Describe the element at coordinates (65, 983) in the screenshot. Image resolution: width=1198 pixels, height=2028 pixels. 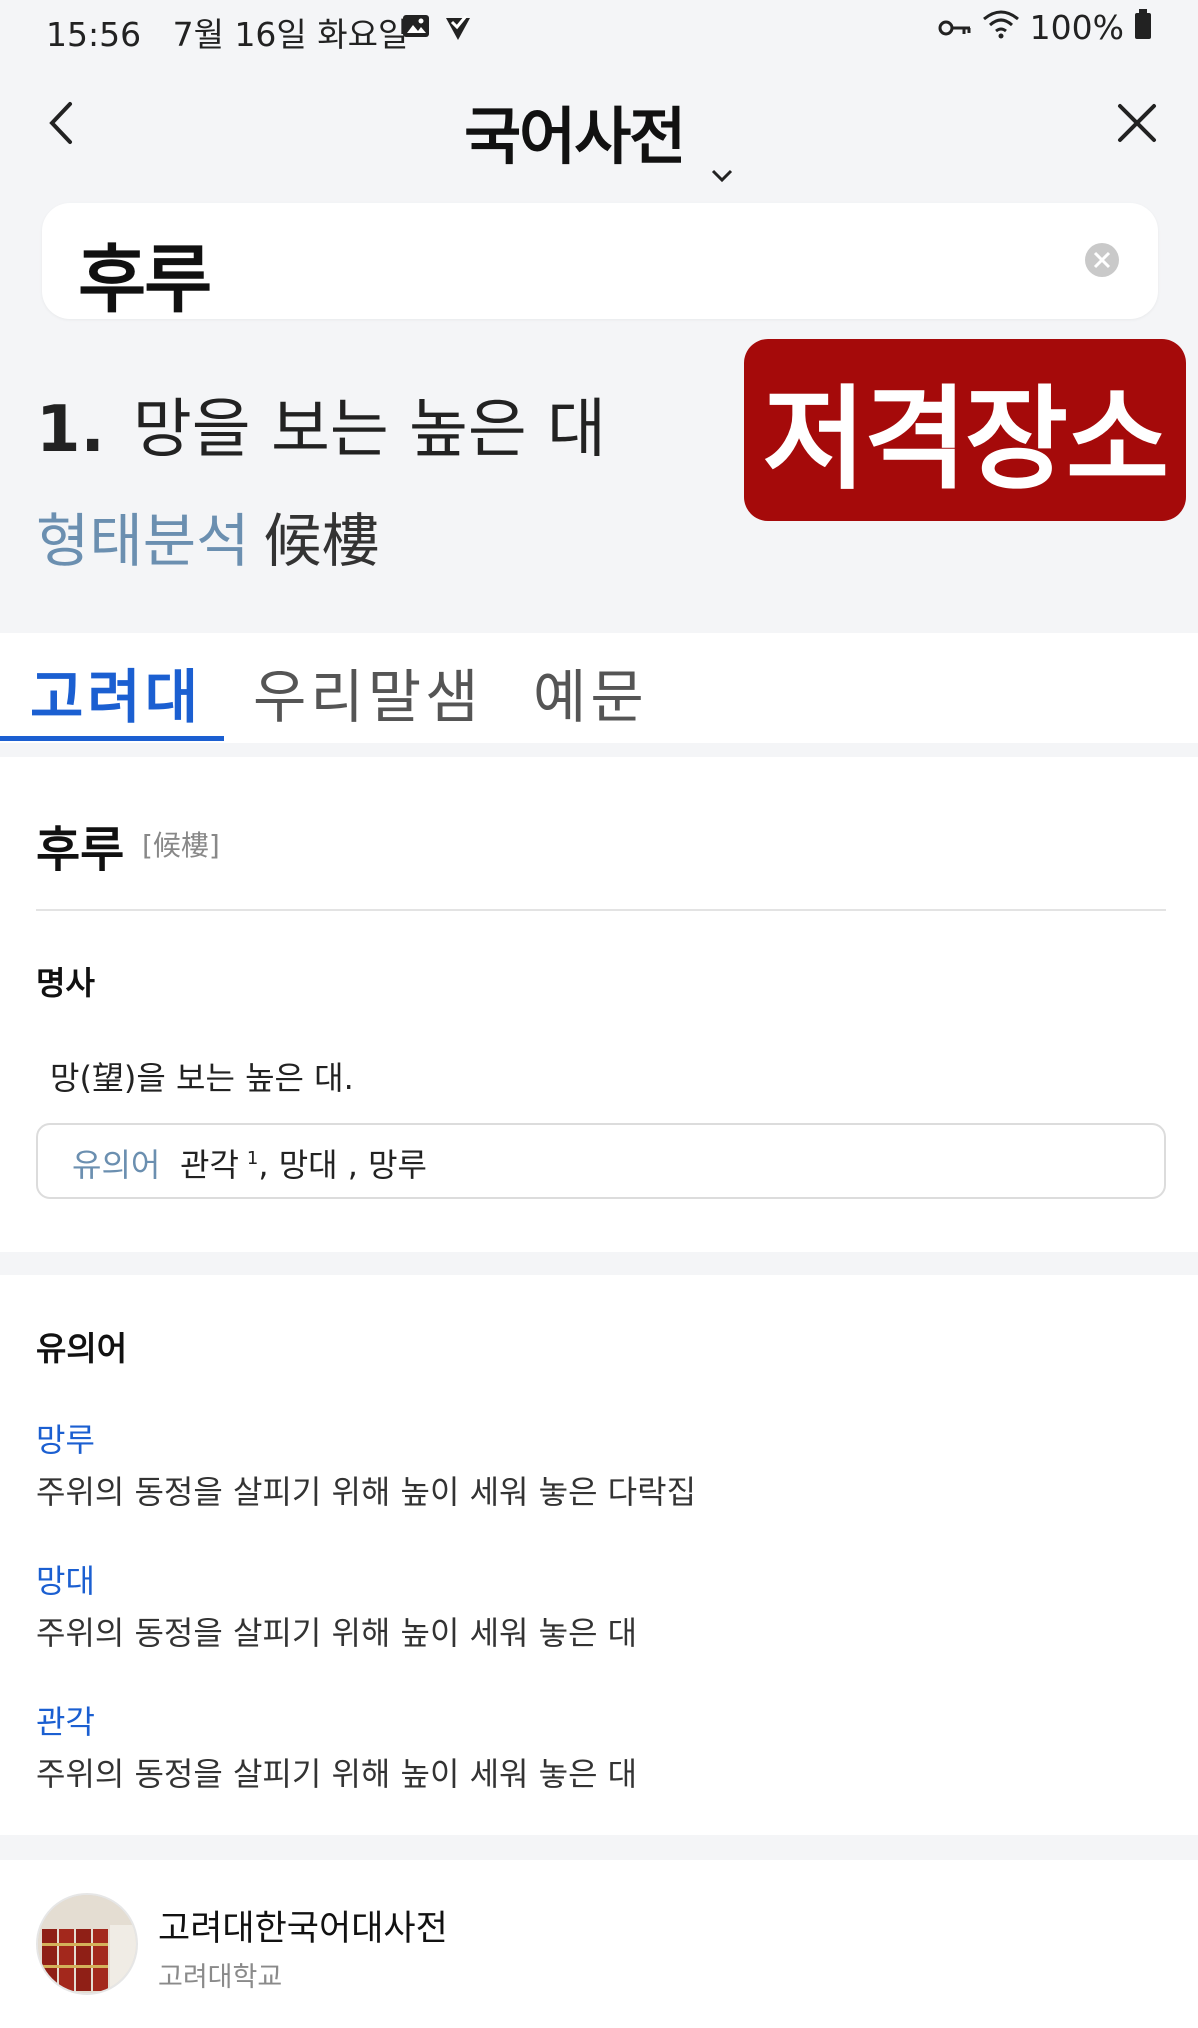
I see `part-of-speech: 명사` at that location.